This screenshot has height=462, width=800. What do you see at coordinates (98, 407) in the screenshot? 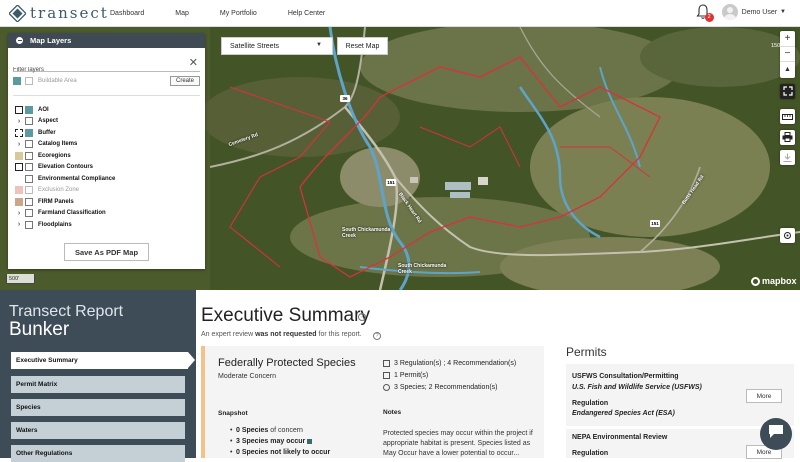
I see `report-nav-species: Species` at bounding box center [98, 407].